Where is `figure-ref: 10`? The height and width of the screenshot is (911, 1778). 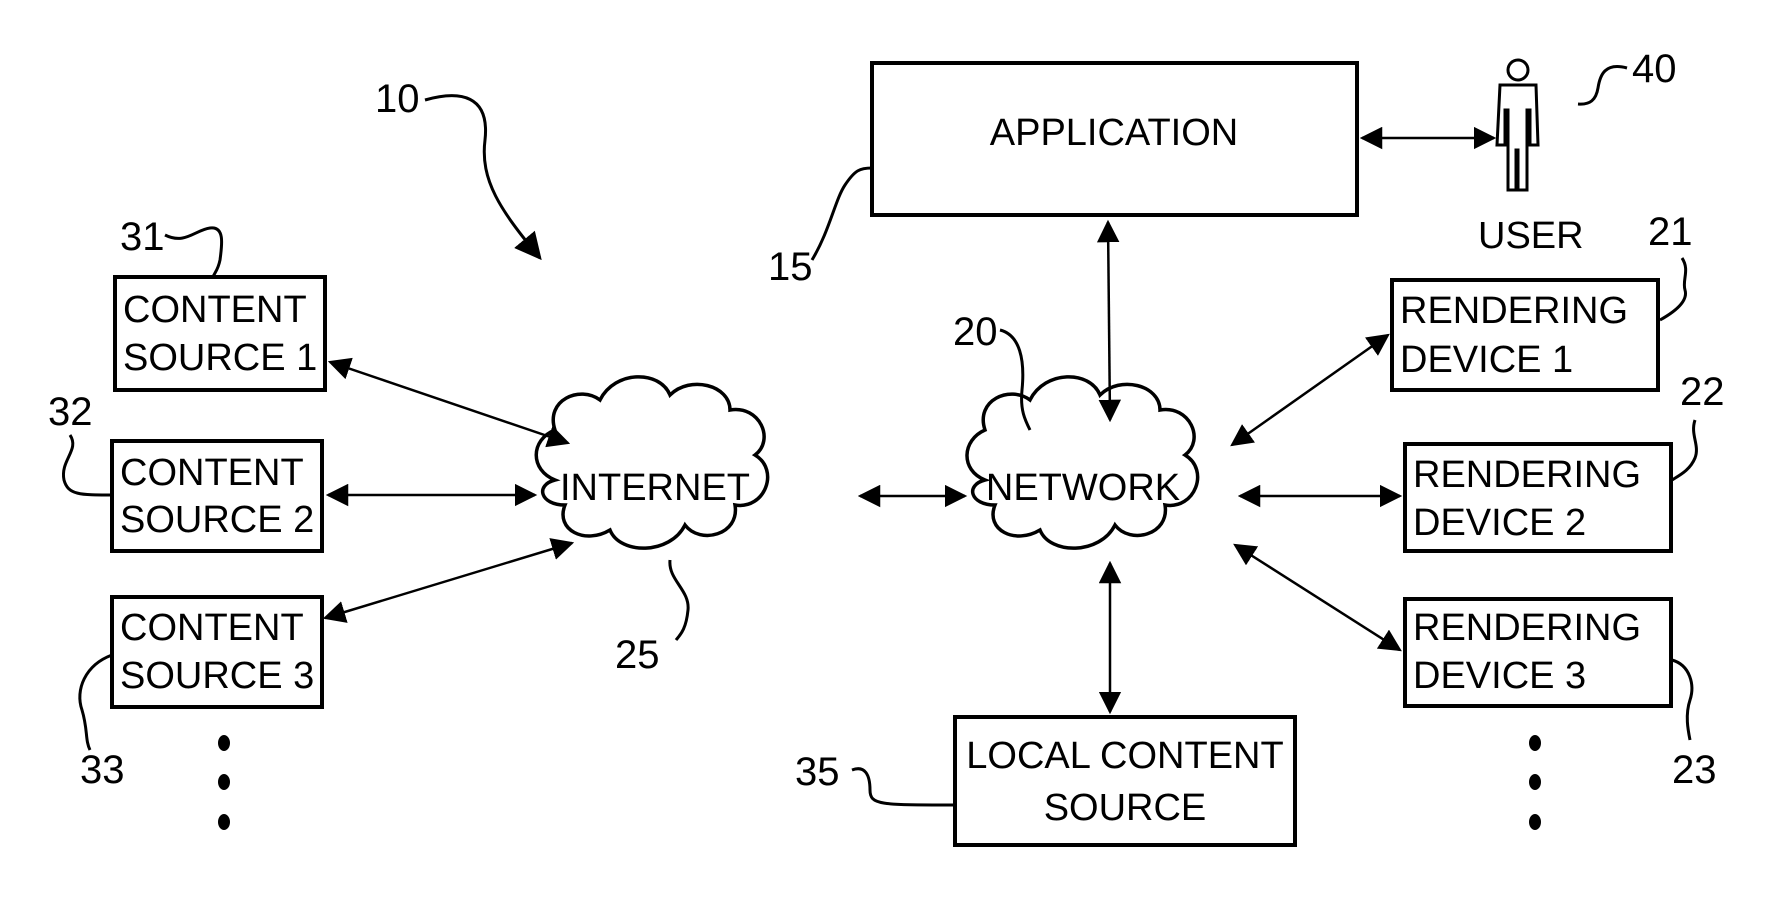
figure-ref: 10 is located at coordinates (397, 99).